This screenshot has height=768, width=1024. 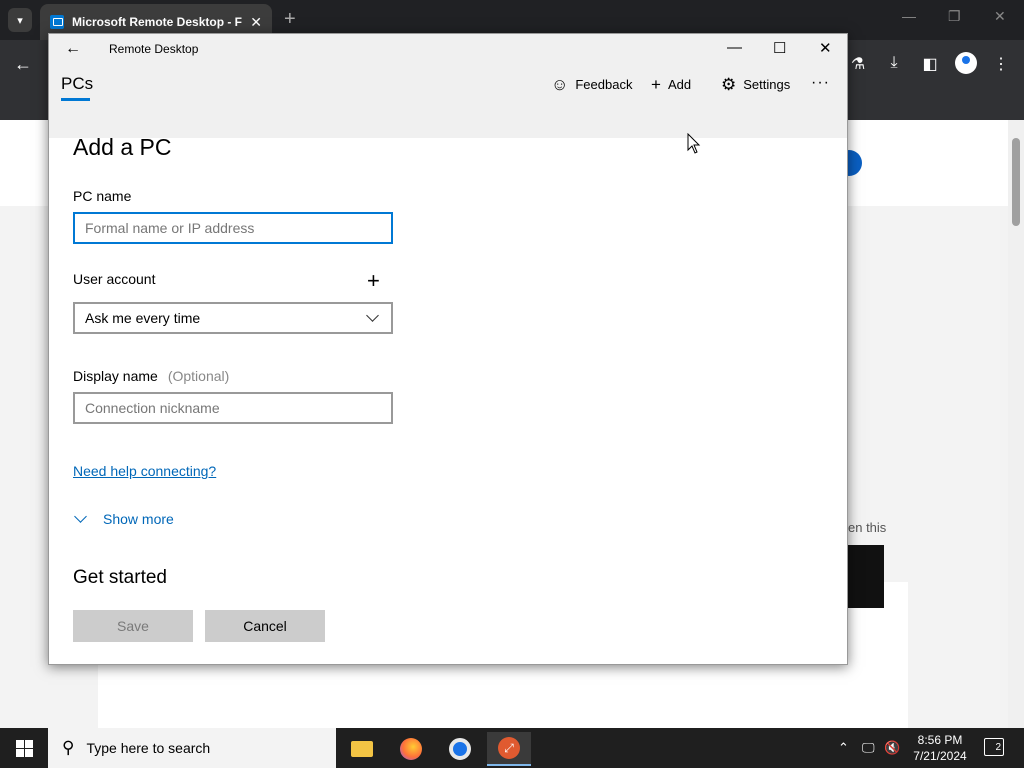 I want to click on volume-muted-icon: 🔇, so click(x=892, y=748).